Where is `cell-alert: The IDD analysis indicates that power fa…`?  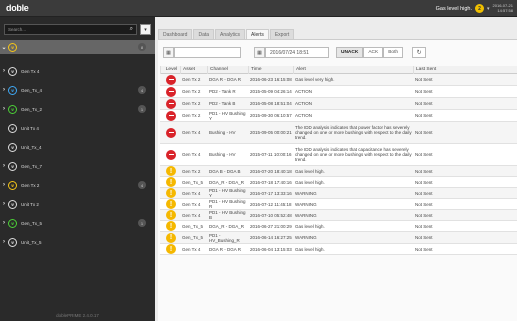 cell-alert: The IDD analysis indicates that power fa… is located at coordinates (353, 132).